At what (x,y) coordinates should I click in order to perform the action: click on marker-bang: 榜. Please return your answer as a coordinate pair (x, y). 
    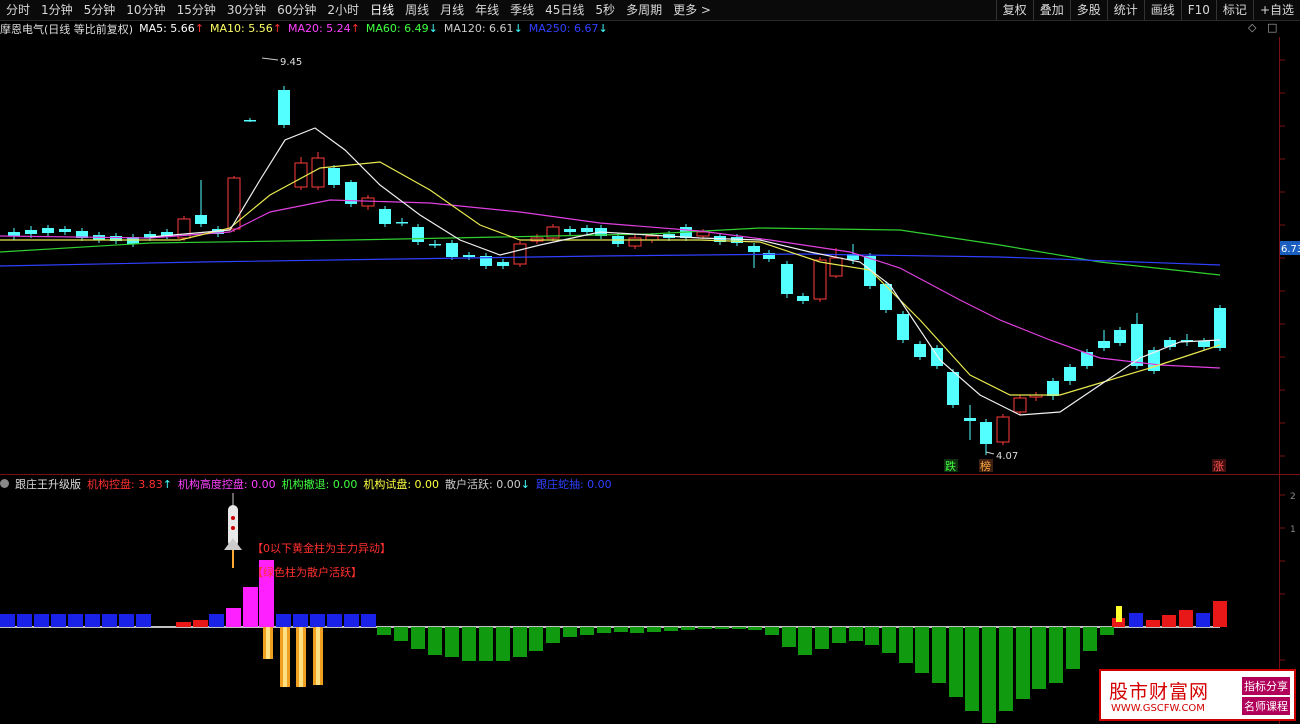
    Looking at the image, I should click on (985, 466).